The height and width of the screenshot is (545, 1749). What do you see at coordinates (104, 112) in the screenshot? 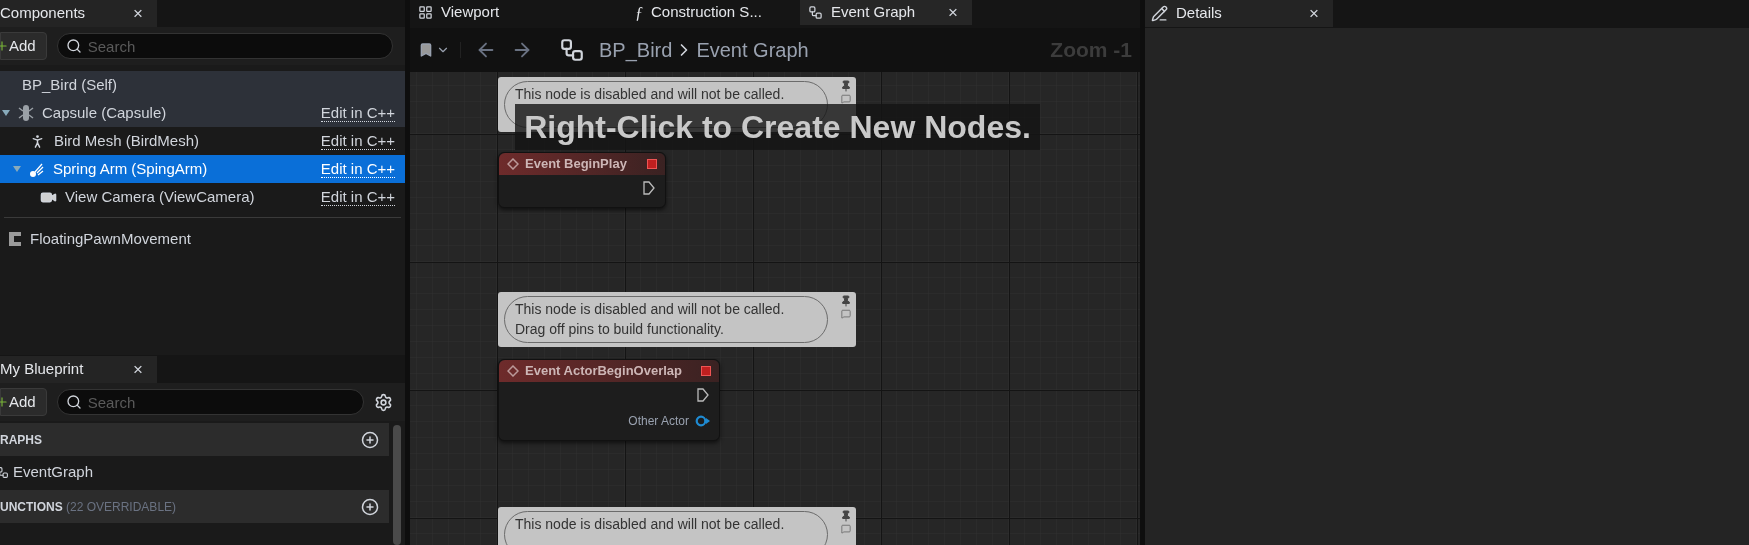
I see `component-label: Capsule (Capsule)` at bounding box center [104, 112].